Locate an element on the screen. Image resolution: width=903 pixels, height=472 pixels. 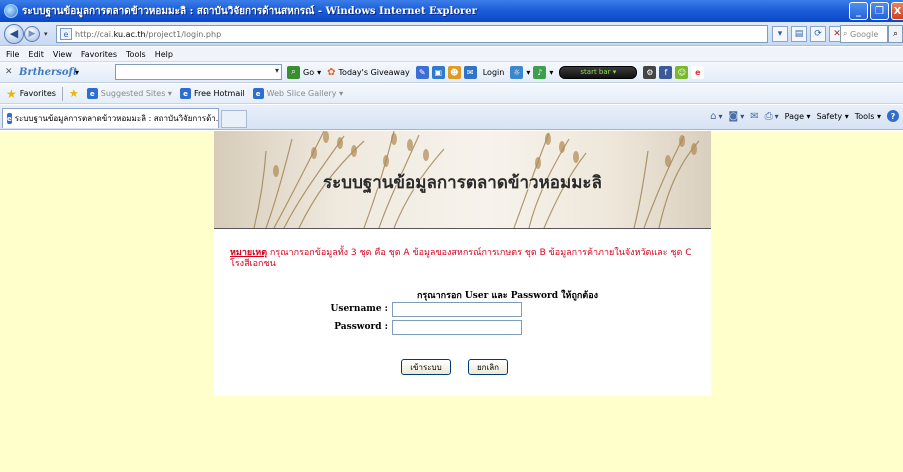
toolbar-icon-group: ✎ ▣ ☻ ✉ is located at coordinates (446, 72).